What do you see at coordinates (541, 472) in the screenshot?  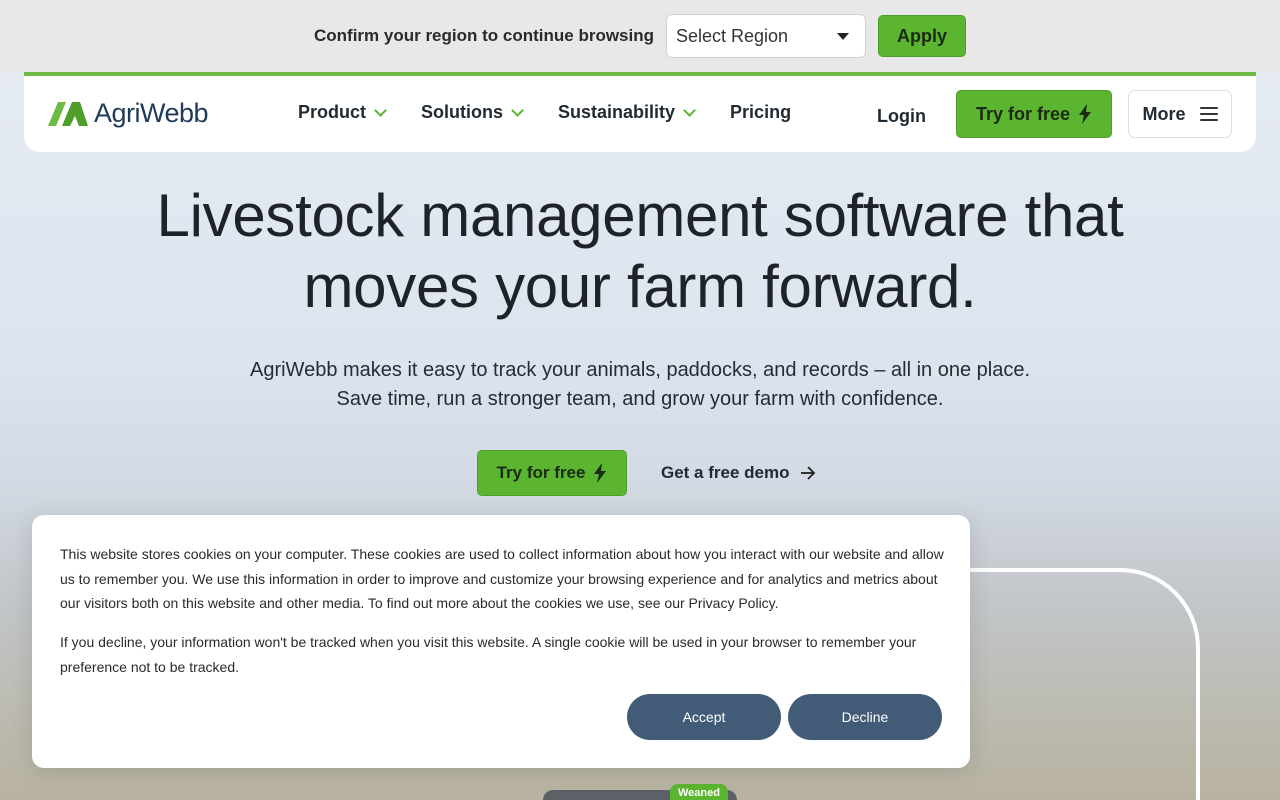 I see `hero-try-label: Try for free` at bounding box center [541, 472].